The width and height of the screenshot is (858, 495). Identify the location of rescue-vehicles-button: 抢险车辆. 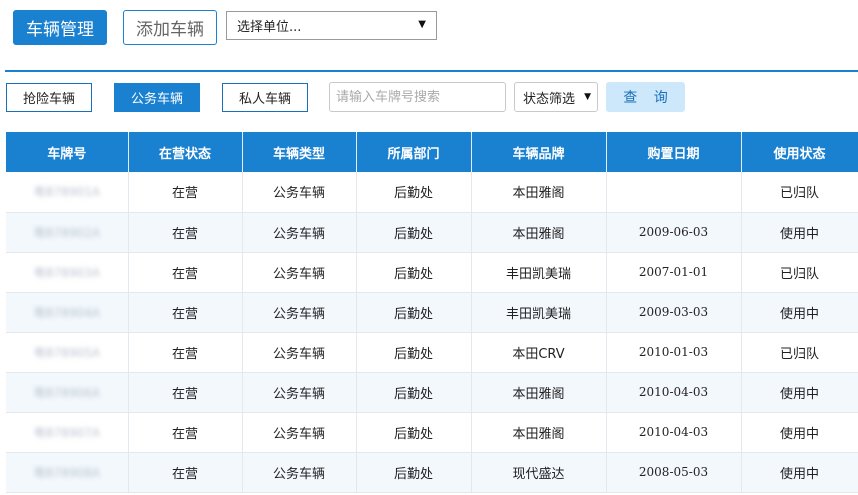
(49, 97).